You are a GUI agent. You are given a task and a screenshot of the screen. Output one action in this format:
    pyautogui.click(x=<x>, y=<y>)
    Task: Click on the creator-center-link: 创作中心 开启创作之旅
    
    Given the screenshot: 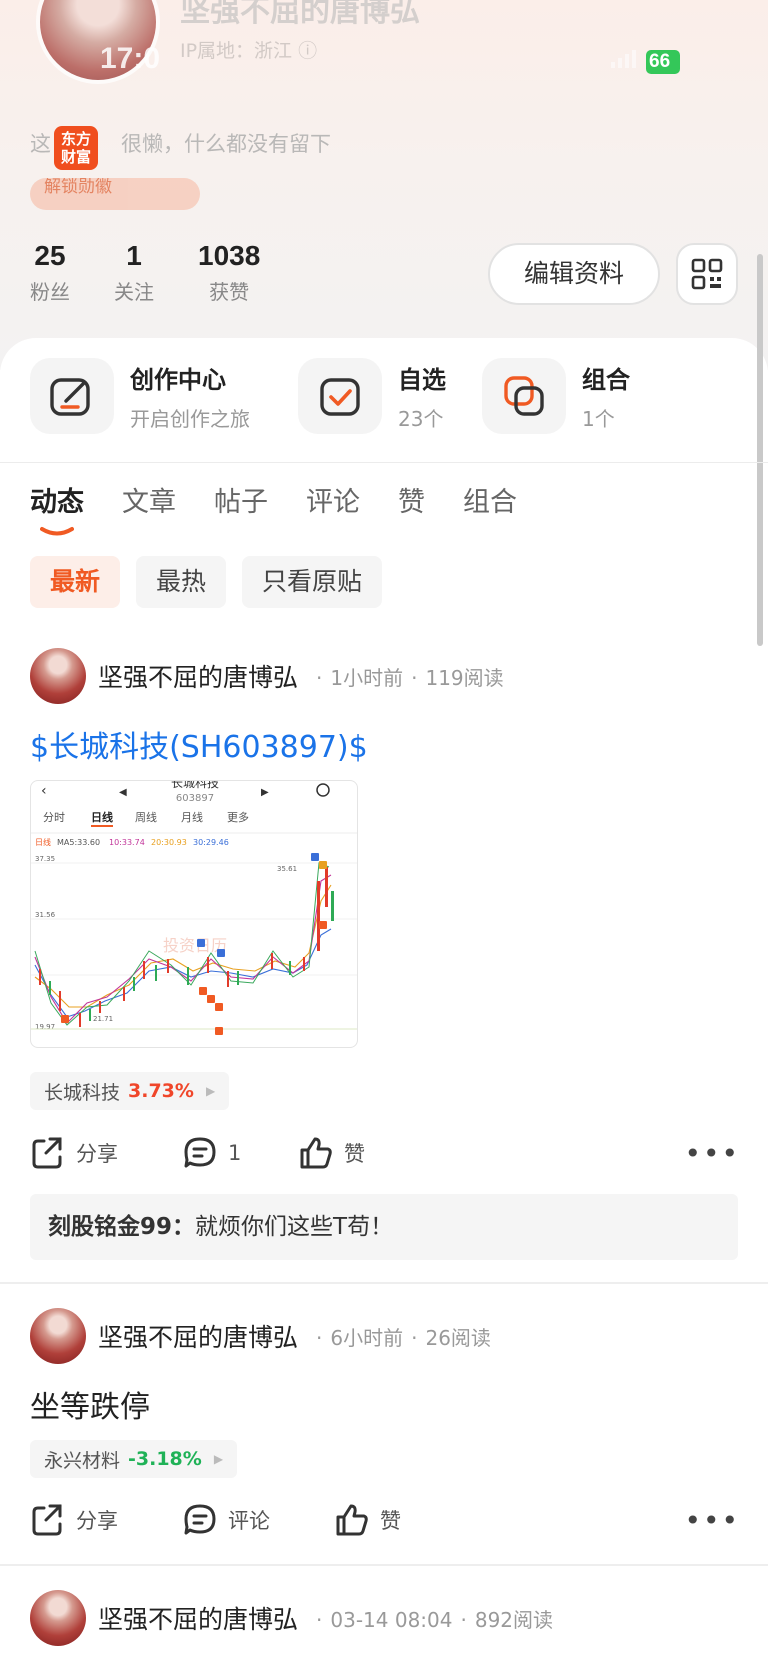 What is the action you would take?
    pyautogui.click(x=140, y=396)
    